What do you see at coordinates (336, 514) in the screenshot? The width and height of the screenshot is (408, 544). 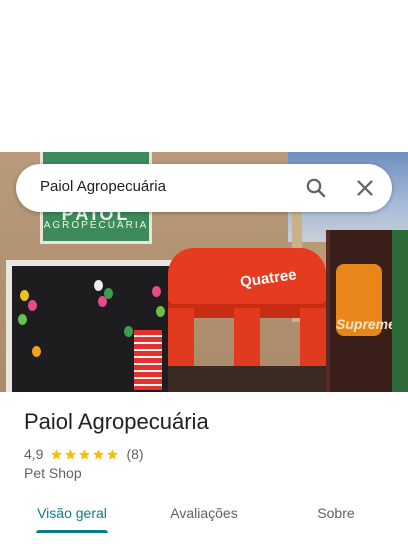 I see `tab-about: Sobre` at bounding box center [336, 514].